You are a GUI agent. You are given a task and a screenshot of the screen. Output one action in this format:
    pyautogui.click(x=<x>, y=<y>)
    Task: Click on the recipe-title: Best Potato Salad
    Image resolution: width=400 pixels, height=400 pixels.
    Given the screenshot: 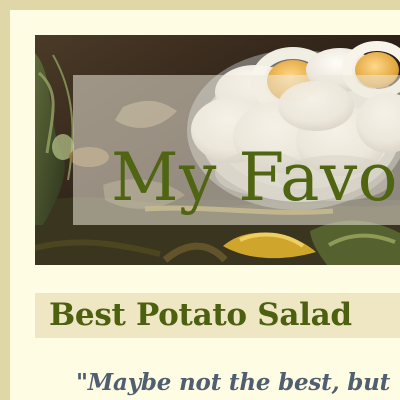 What is the action you would take?
    pyautogui.click(x=200, y=315)
    